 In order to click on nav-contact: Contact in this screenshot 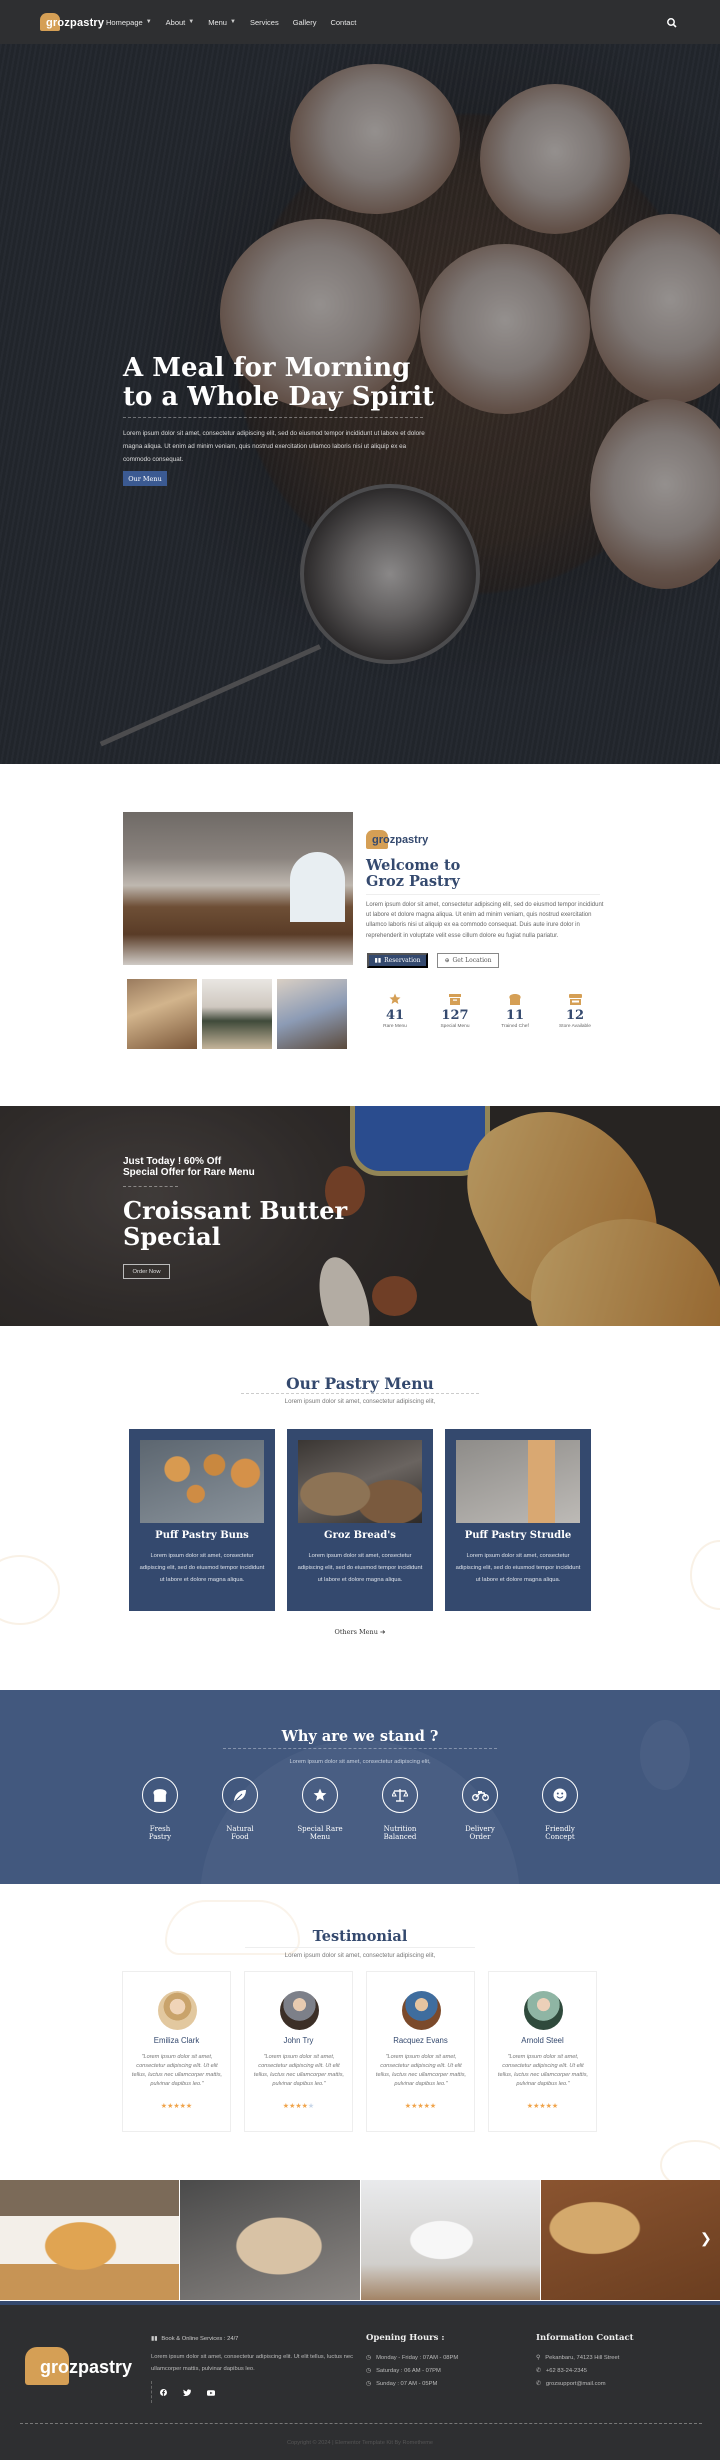, I will do `click(343, 22)`.